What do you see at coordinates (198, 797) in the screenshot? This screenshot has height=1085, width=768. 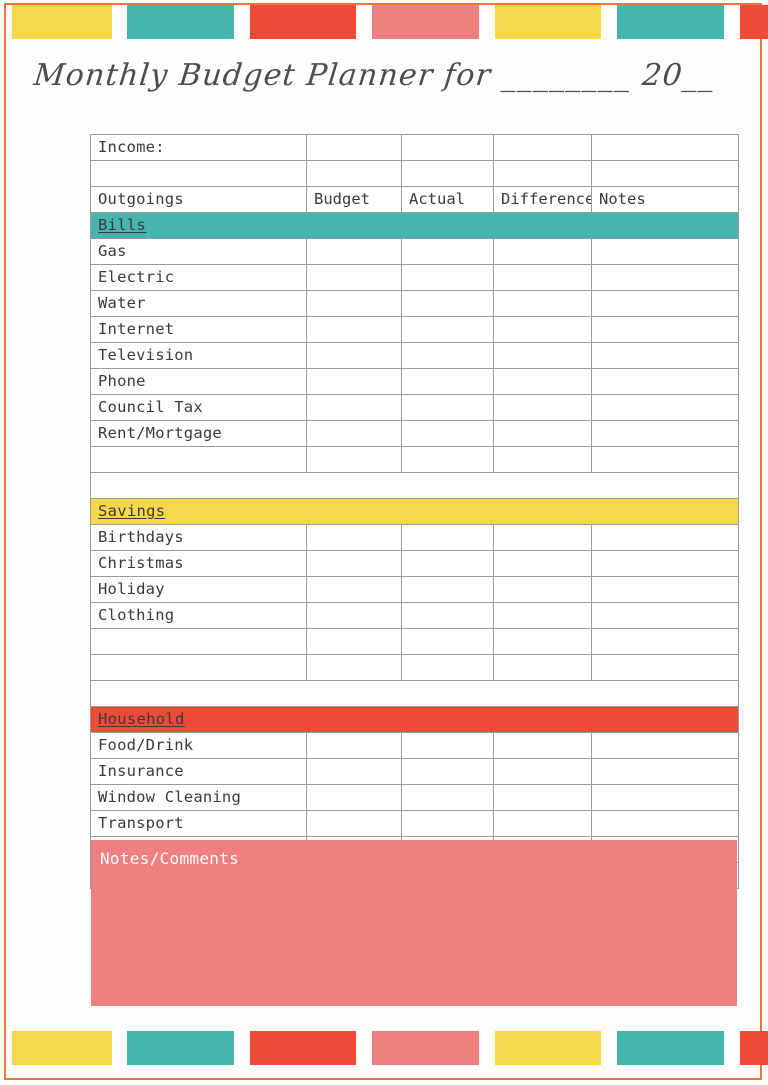 I see `cell-item: Window Cleaning` at bounding box center [198, 797].